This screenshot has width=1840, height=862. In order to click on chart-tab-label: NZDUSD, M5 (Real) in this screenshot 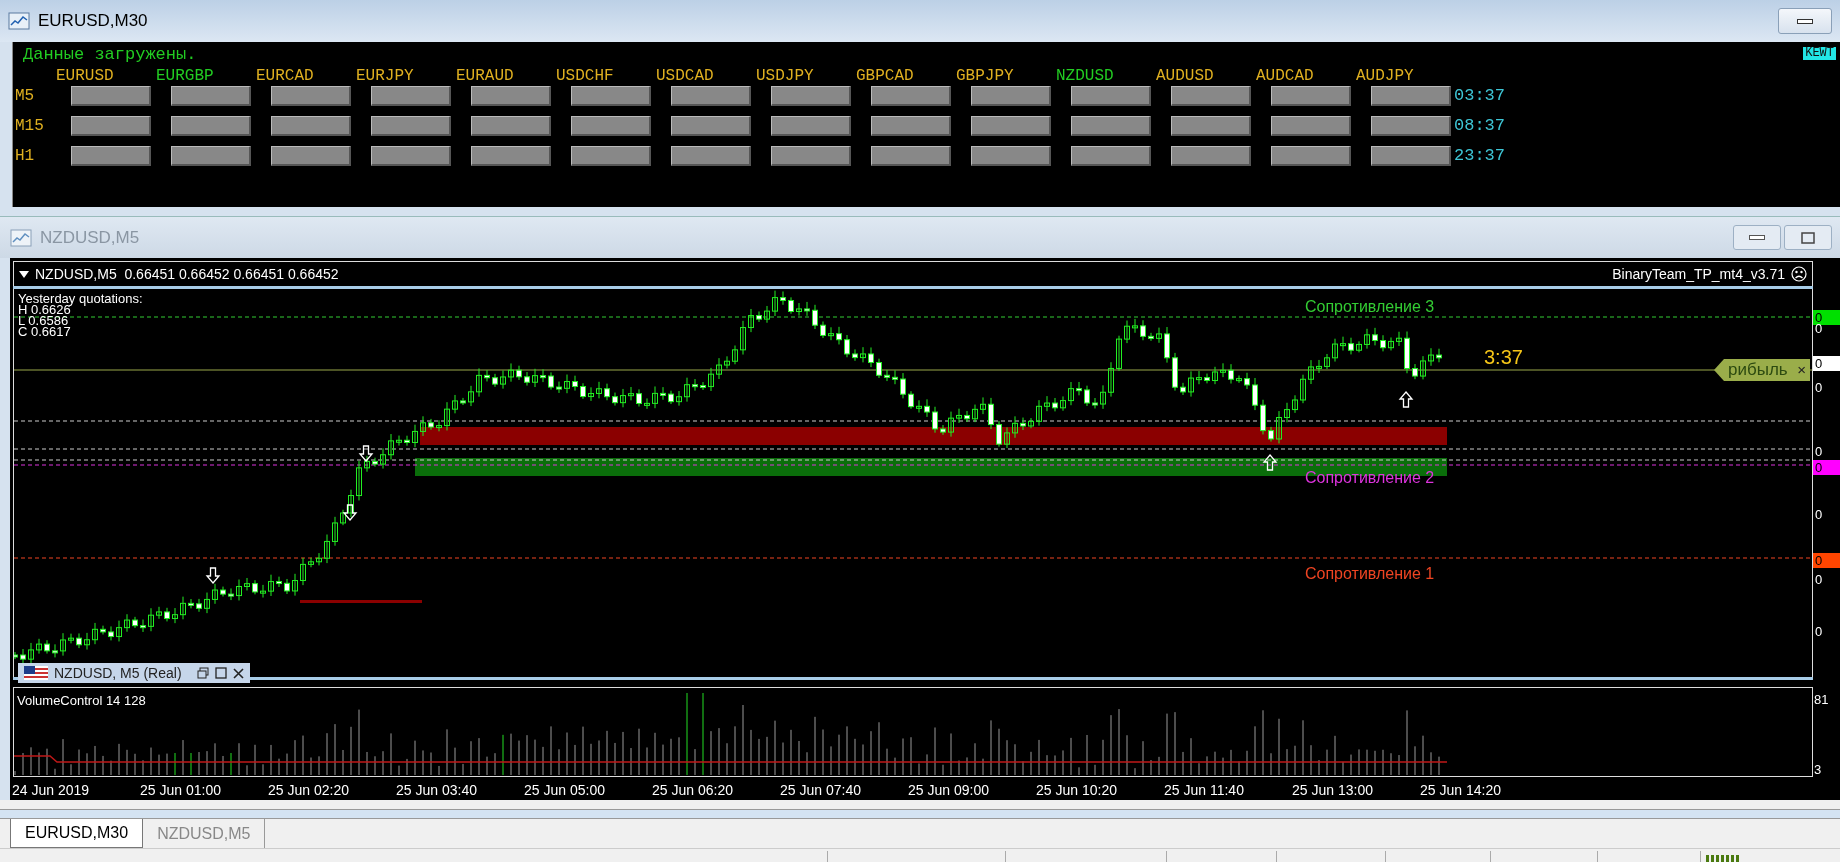, I will do `click(134, 673)`.